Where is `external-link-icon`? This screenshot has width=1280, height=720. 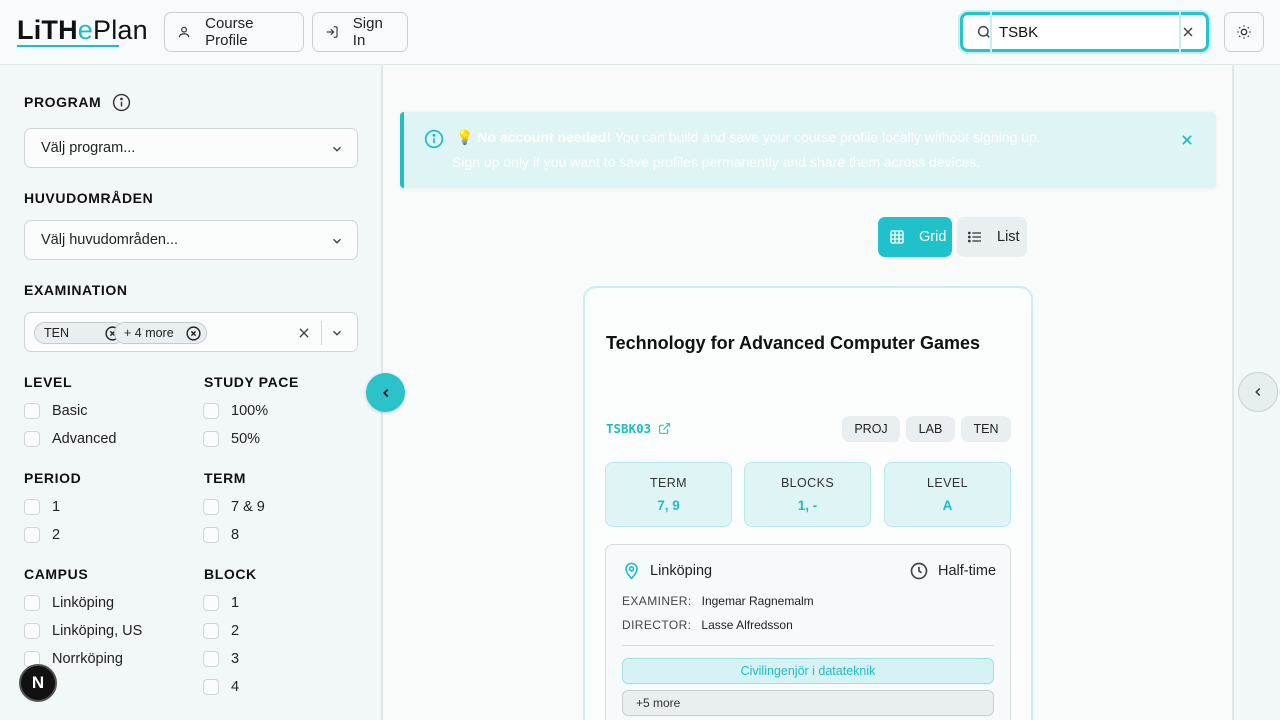
external-link-icon is located at coordinates (665, 428).